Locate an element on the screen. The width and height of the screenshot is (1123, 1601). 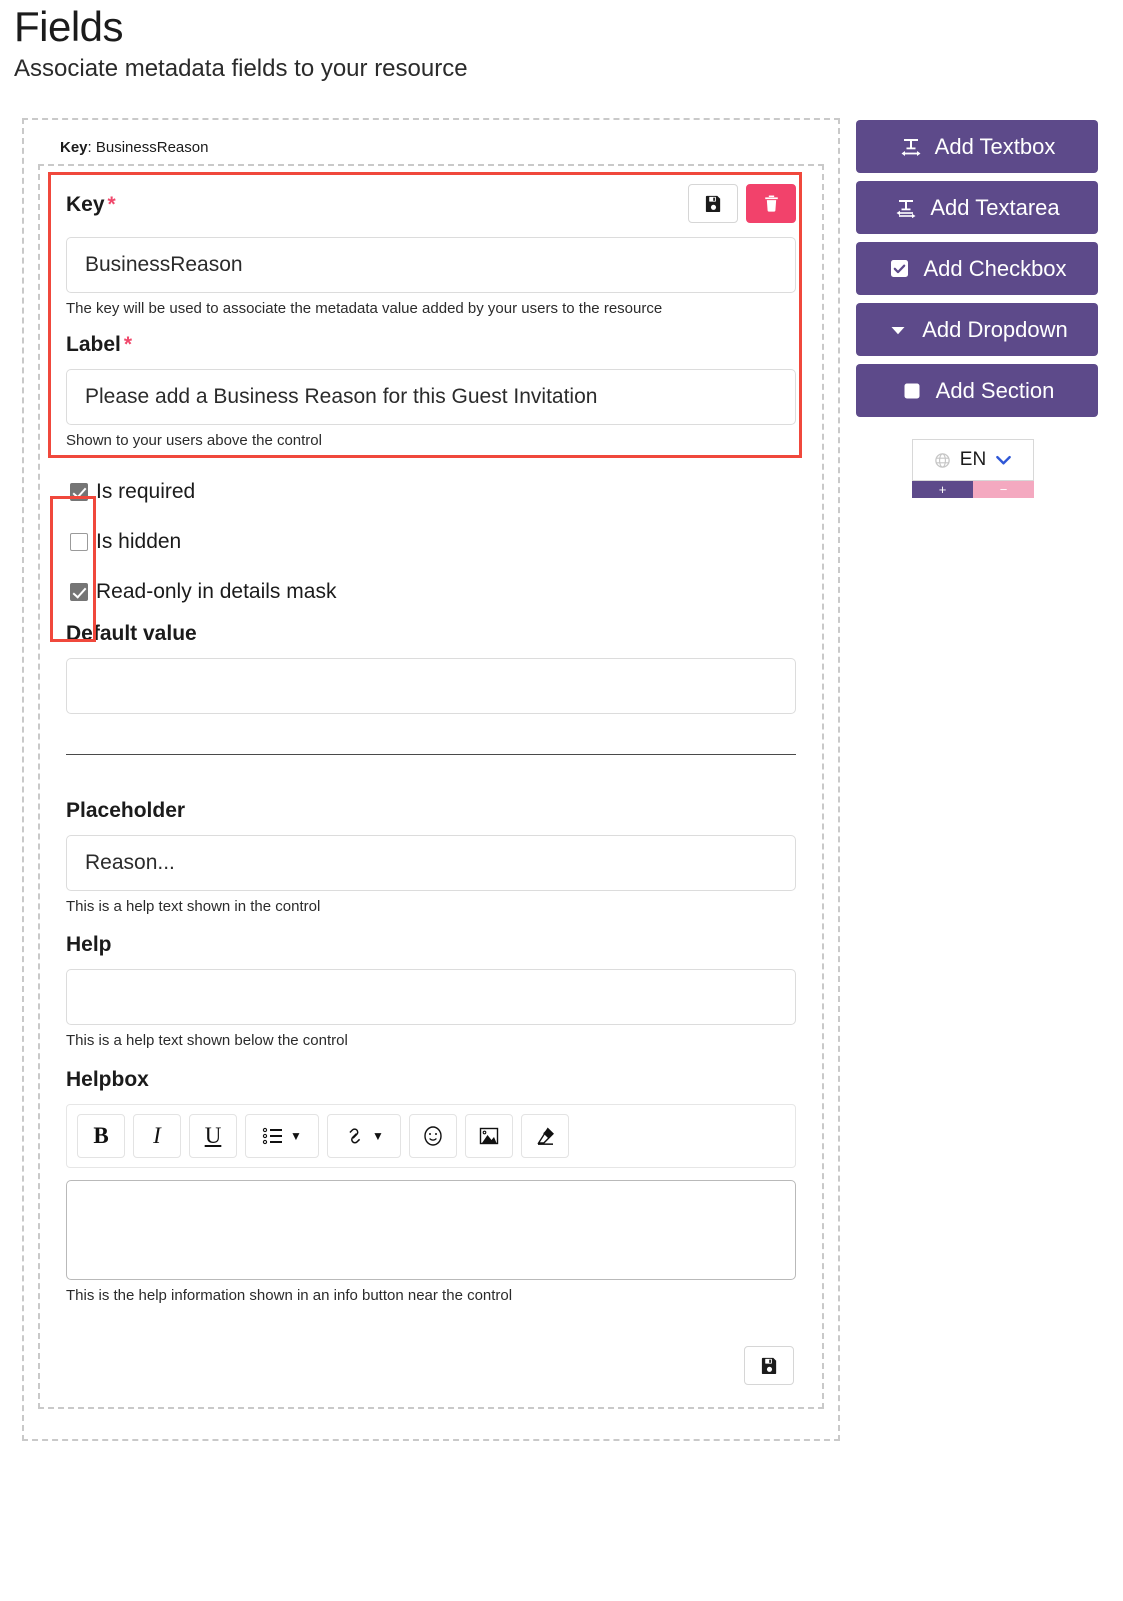
checkbox-is-hidden is located at coordinates (79, 542).